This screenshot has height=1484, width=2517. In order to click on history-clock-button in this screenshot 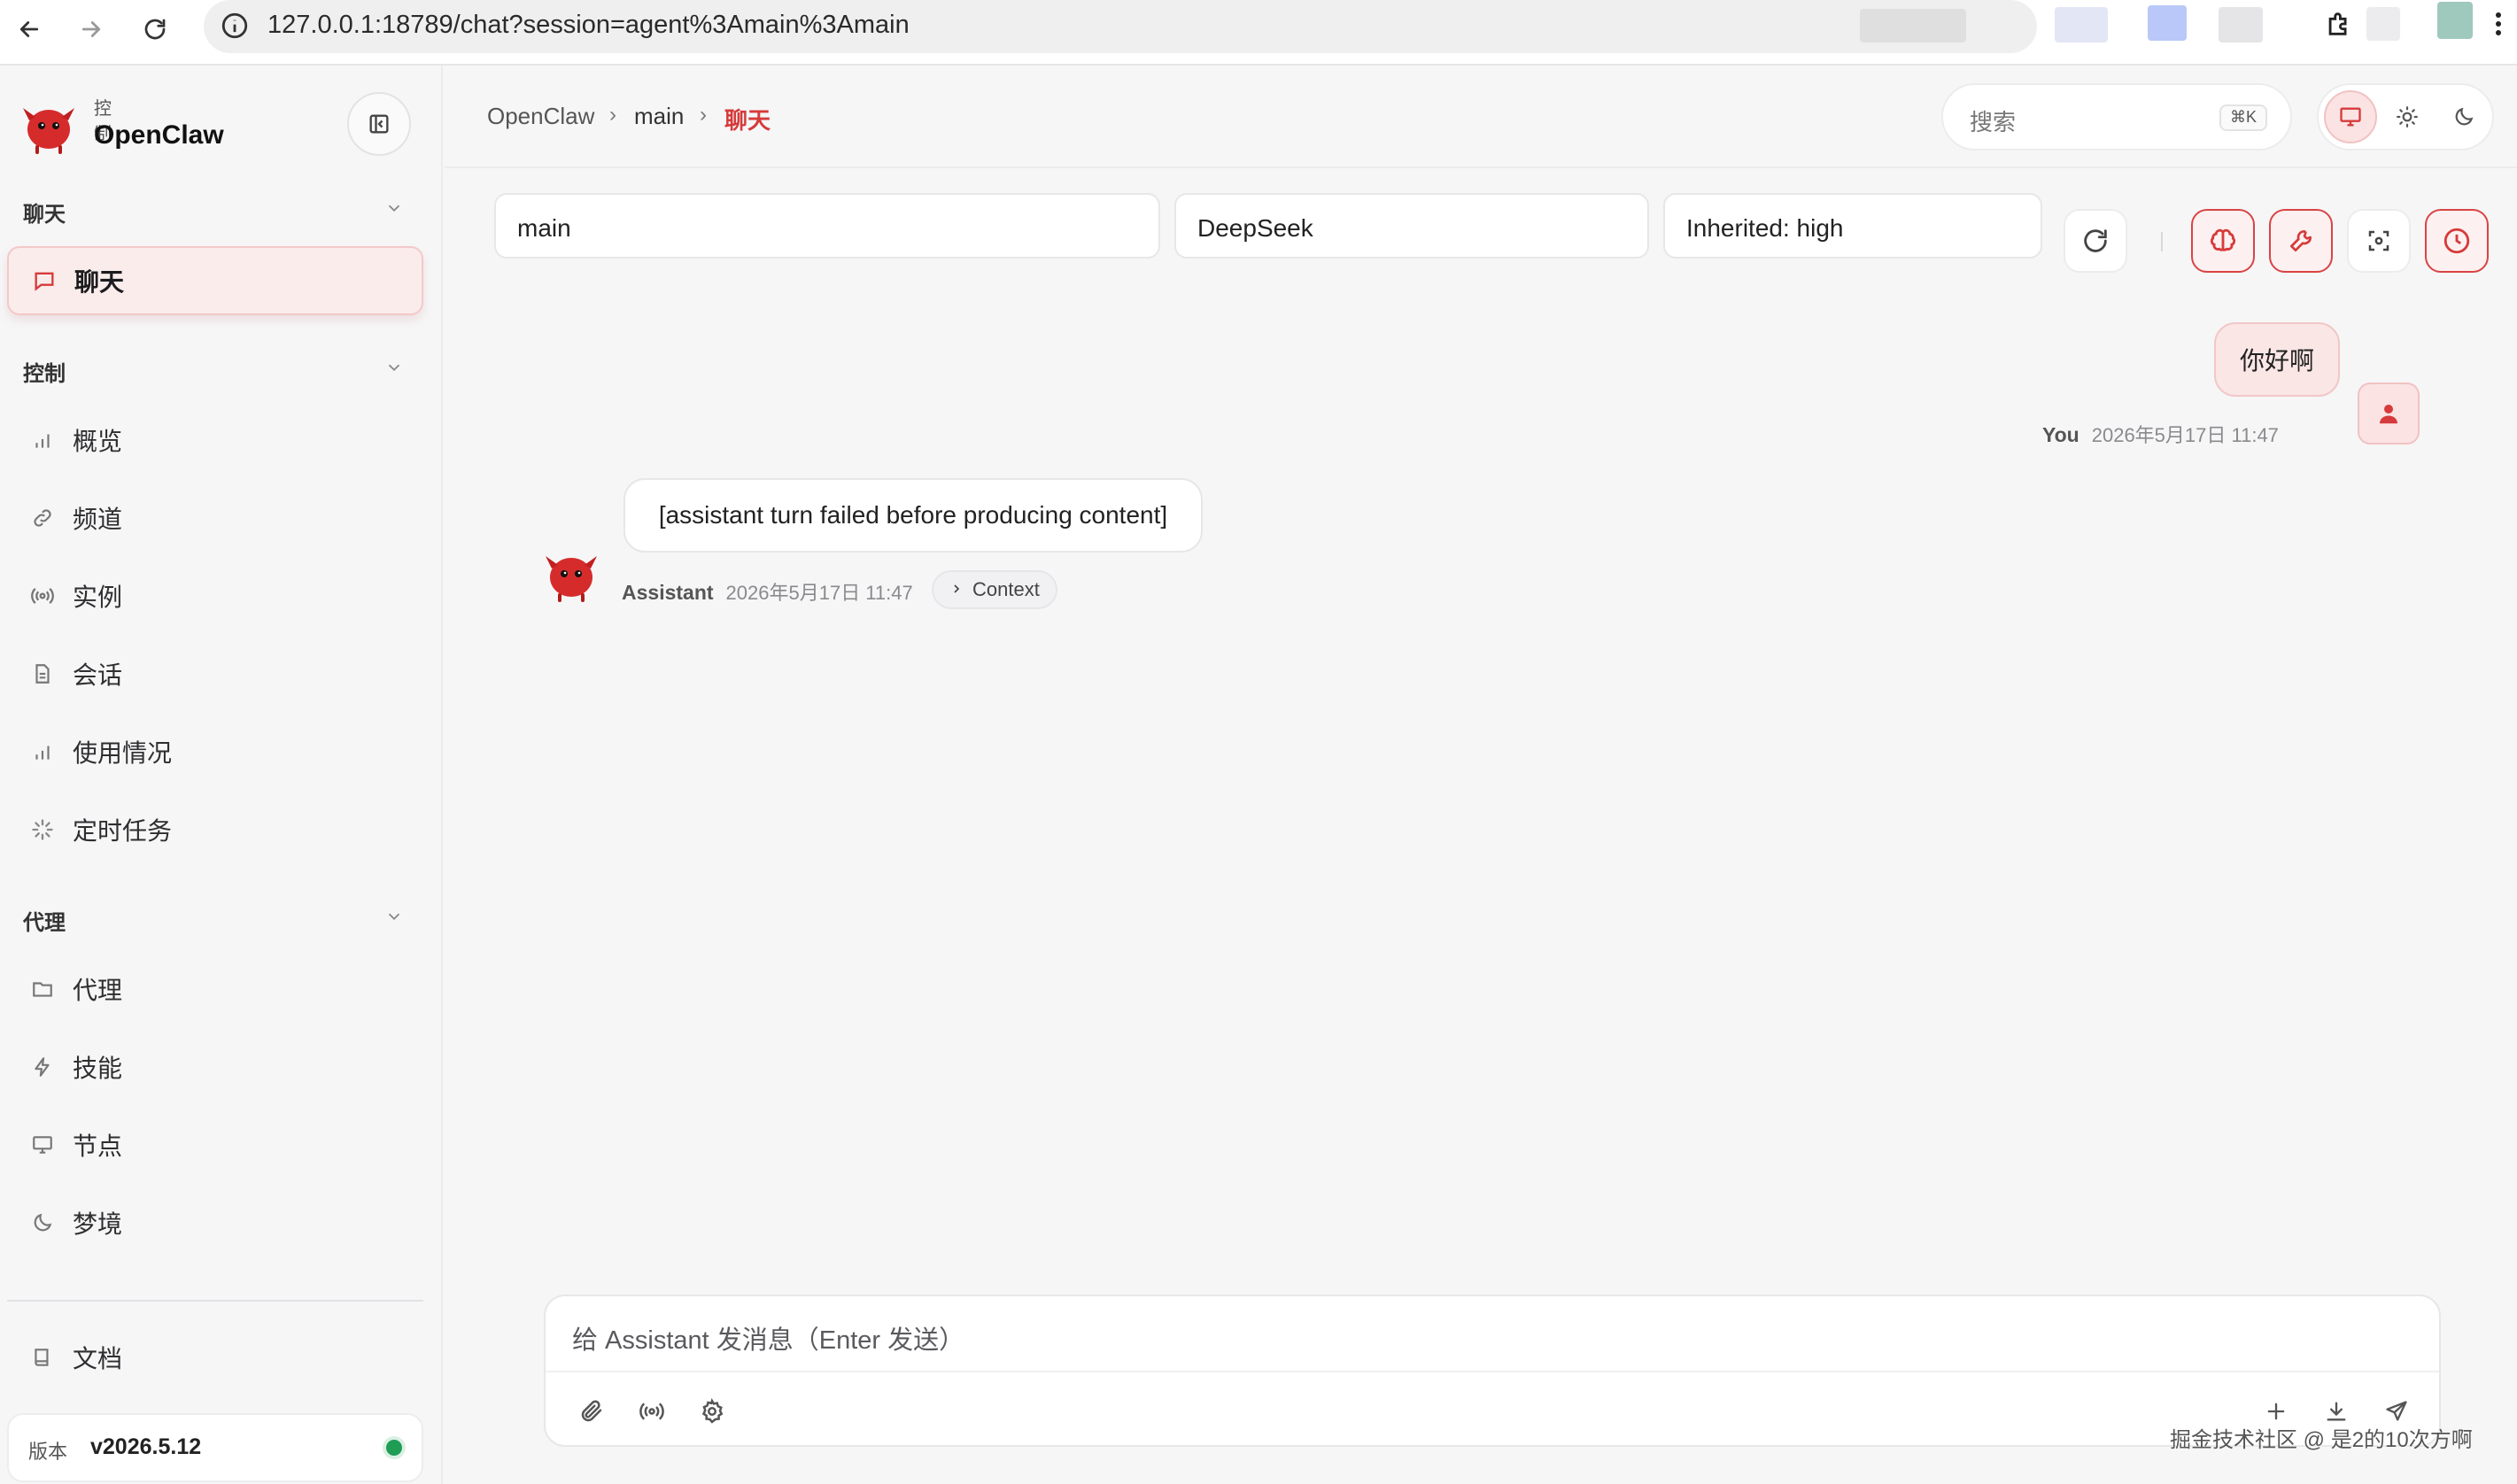, I will do `click(2457, 241)`.